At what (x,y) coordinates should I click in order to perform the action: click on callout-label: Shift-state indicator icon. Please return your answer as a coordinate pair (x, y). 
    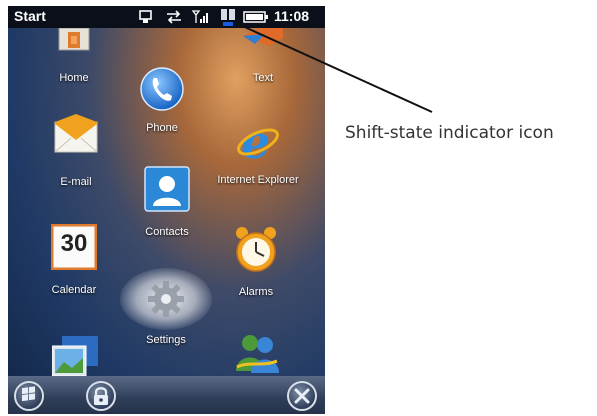
    Looking at the image, I should click on (449, 133).